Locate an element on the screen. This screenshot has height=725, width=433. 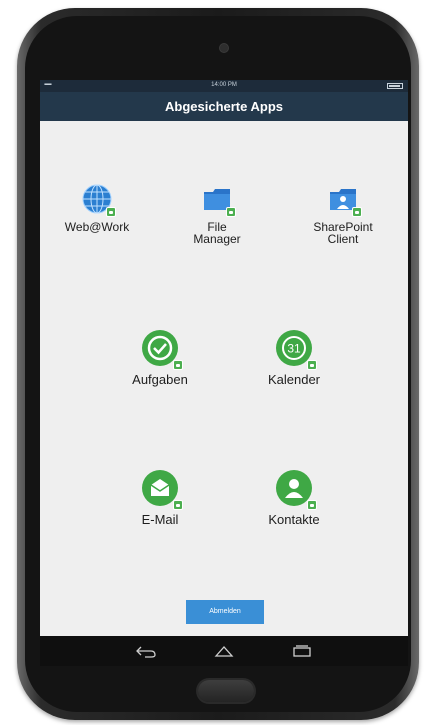
page-title: Abgesicherte Apps is located at coordinates (224, 106).